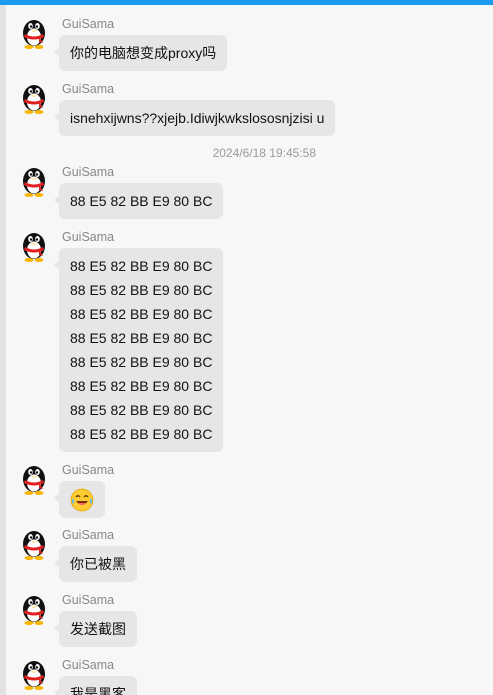 This screenshot has width=493, height=695. Describe the element at coordinates (143, 53) in the screenshot. I see `message-text: 你的电脑想变成proxy吗` at that location.